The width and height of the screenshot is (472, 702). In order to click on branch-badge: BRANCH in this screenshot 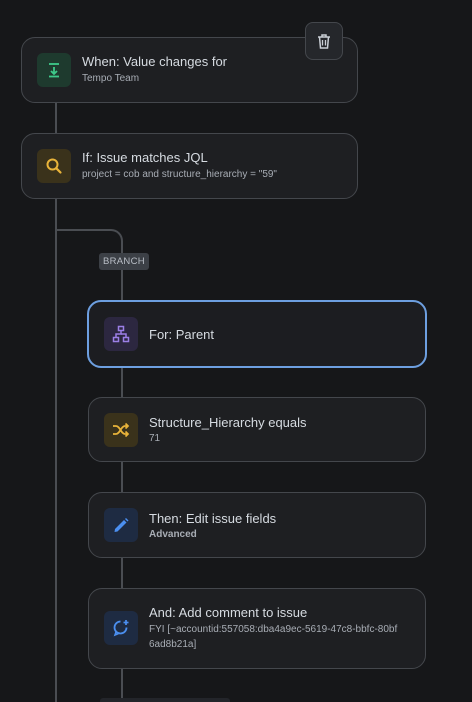, I will do `click(124, 261)`.